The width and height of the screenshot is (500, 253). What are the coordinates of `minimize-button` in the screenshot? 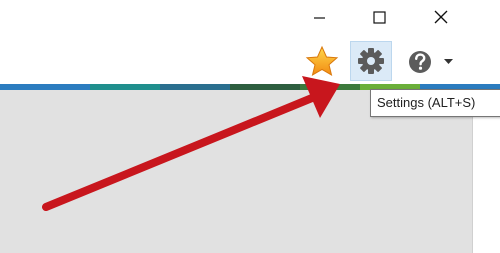 It's located at (319, 17).